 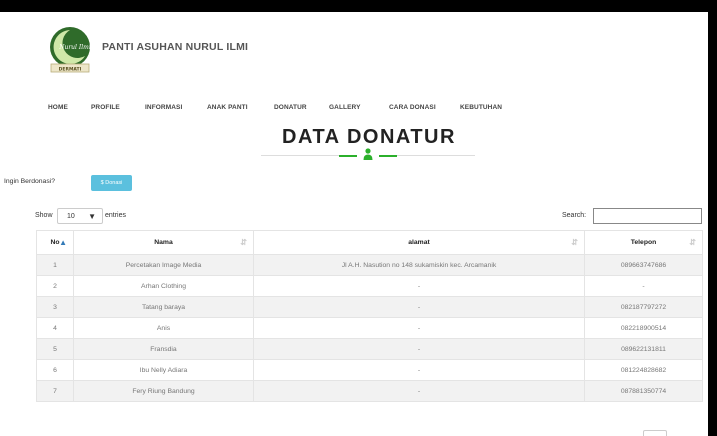 I want to click on cell-no: 1, so click(x=55, y=265).